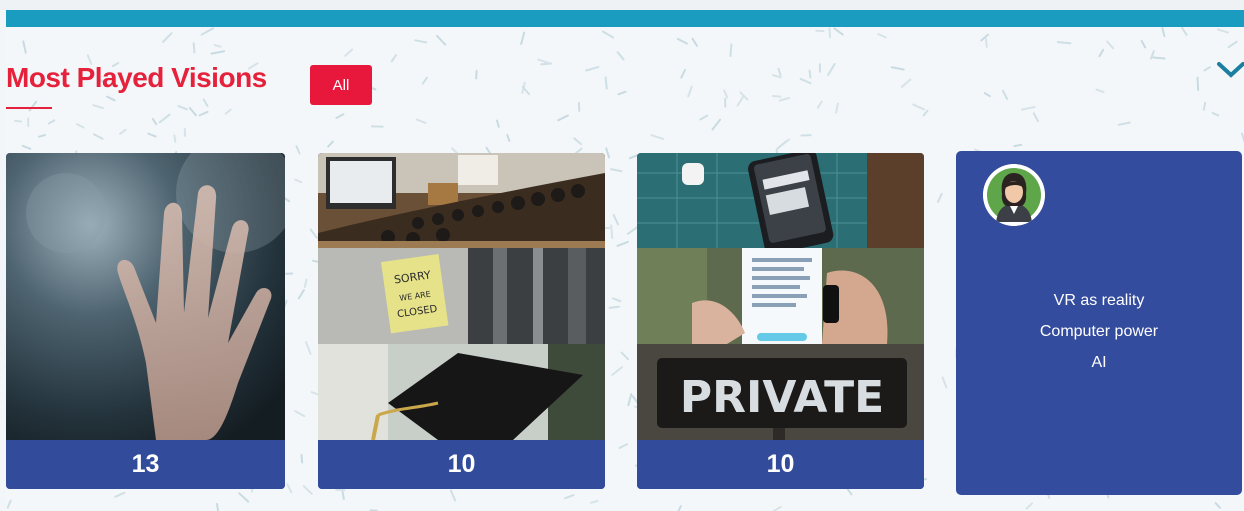 This screenshot has width=1244, height=511. Describe the element at coordinates (1099, 300) in the screenshot. I see `profile-line: VR as reality` at that location.